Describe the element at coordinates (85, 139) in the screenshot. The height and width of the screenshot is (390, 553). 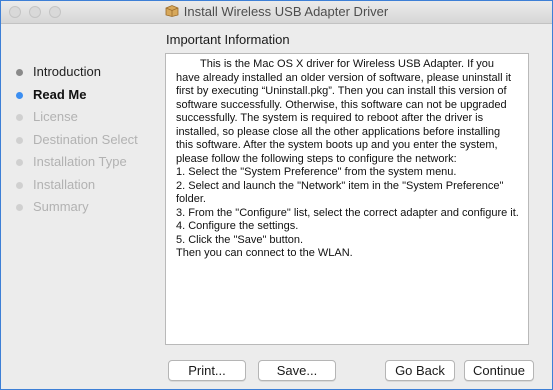
I see `step-label: Destination Select` at that location.